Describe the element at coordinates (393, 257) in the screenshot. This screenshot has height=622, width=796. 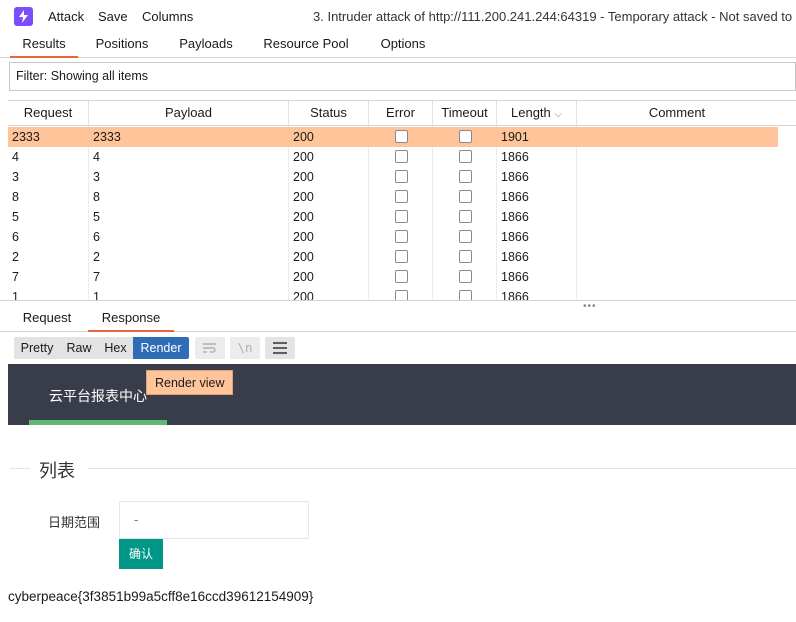
I see `table-row: 2 2 200 1866` at that location.